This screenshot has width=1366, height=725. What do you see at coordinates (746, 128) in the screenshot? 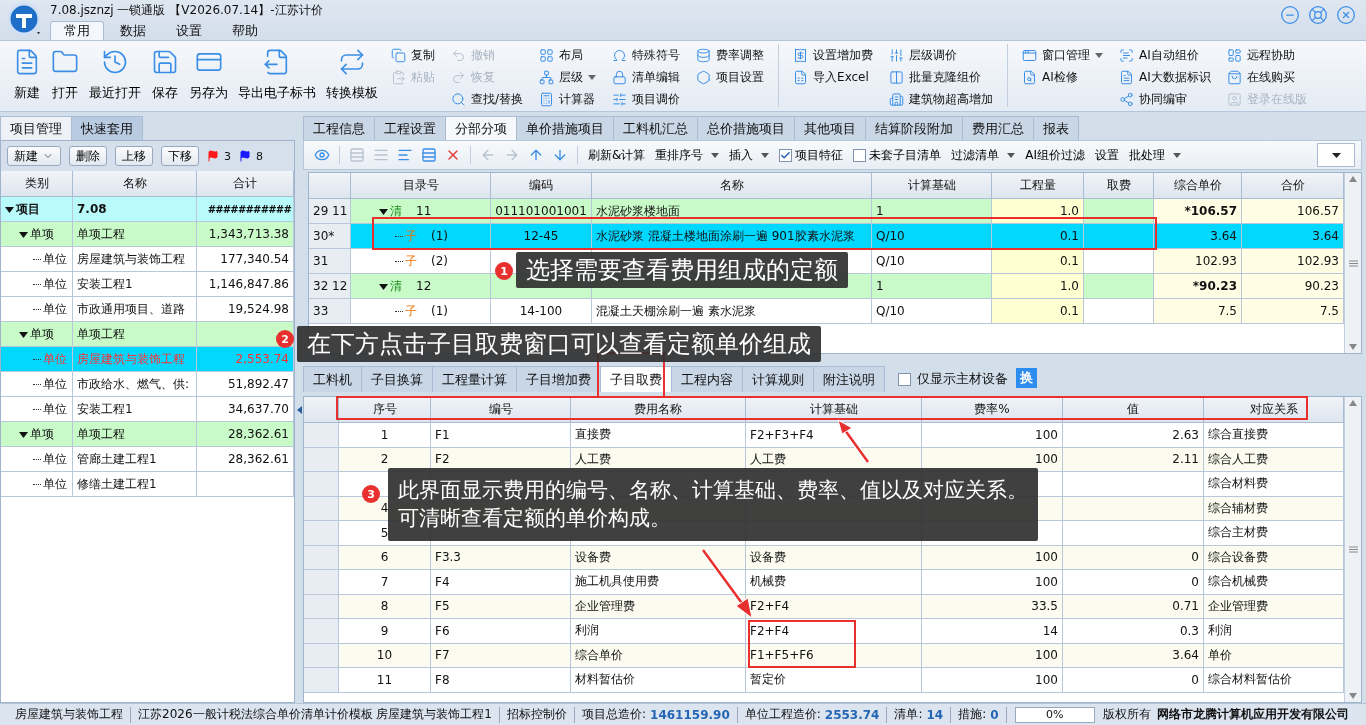
I see `main-tab: 总价措施项目` at bounding box center [746, 128].